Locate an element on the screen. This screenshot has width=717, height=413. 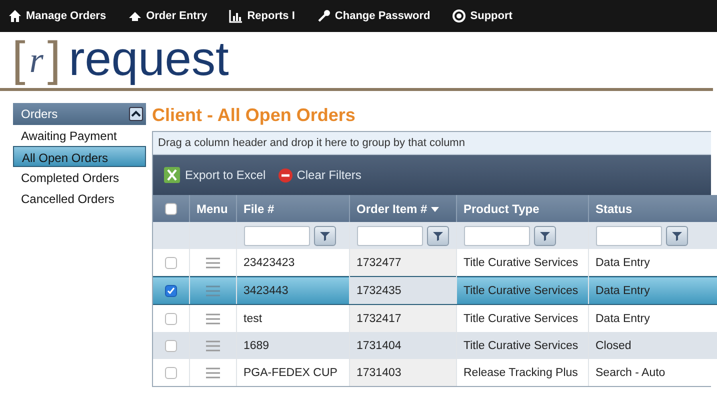
nav-link: Reports I is located at coordinates (262, 16).